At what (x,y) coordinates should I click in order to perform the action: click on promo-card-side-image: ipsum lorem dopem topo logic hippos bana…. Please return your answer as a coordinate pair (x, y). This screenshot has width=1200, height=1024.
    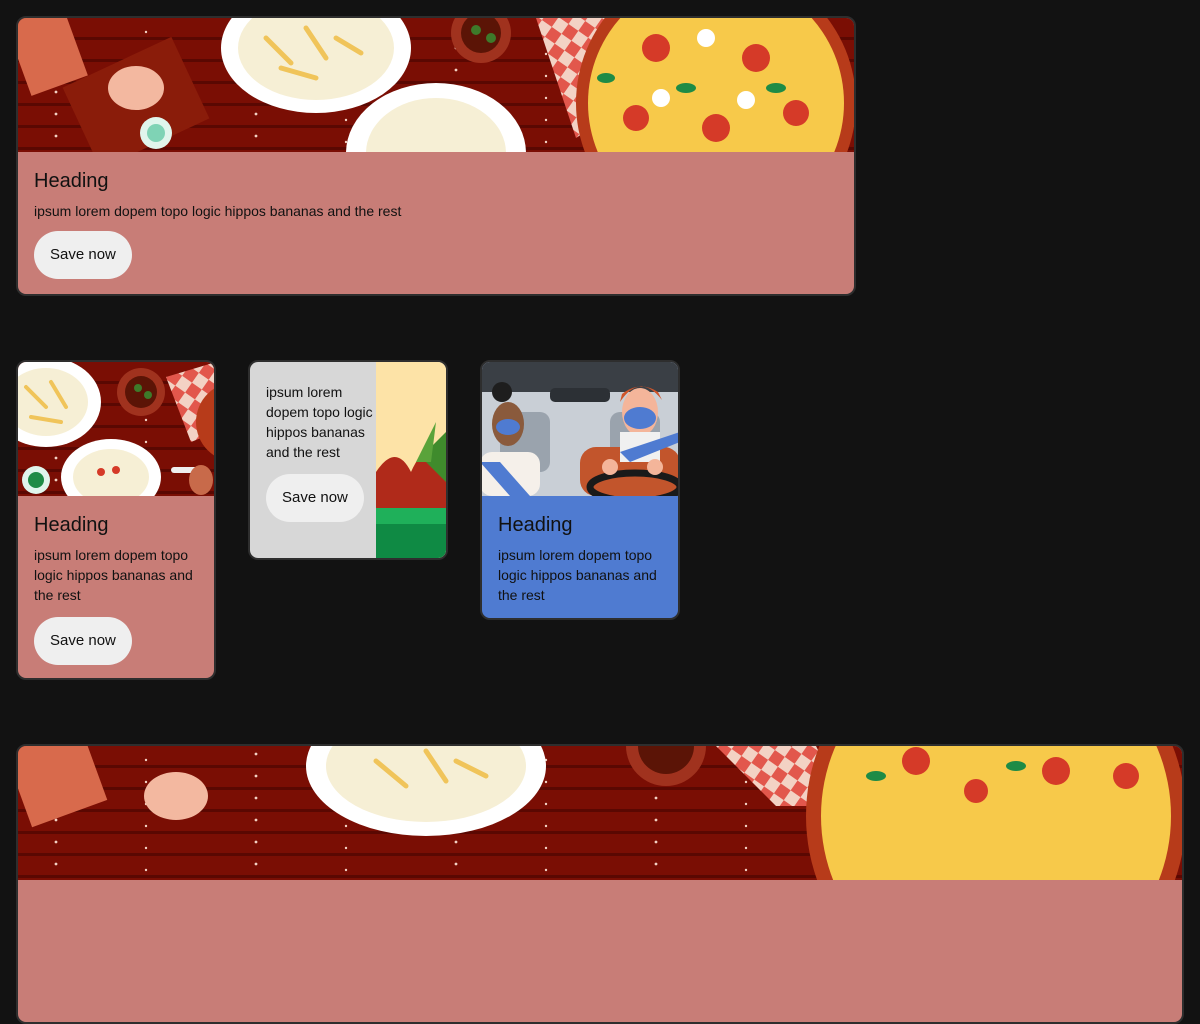
    Looking at the image, I should click on (348, 460).